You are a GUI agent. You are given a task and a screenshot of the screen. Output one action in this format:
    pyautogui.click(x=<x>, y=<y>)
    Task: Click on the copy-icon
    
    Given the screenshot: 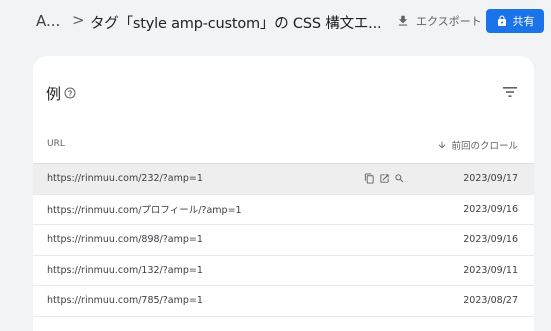 What is the action you would take?
    pyautogui.click(x=369, y=178)
    